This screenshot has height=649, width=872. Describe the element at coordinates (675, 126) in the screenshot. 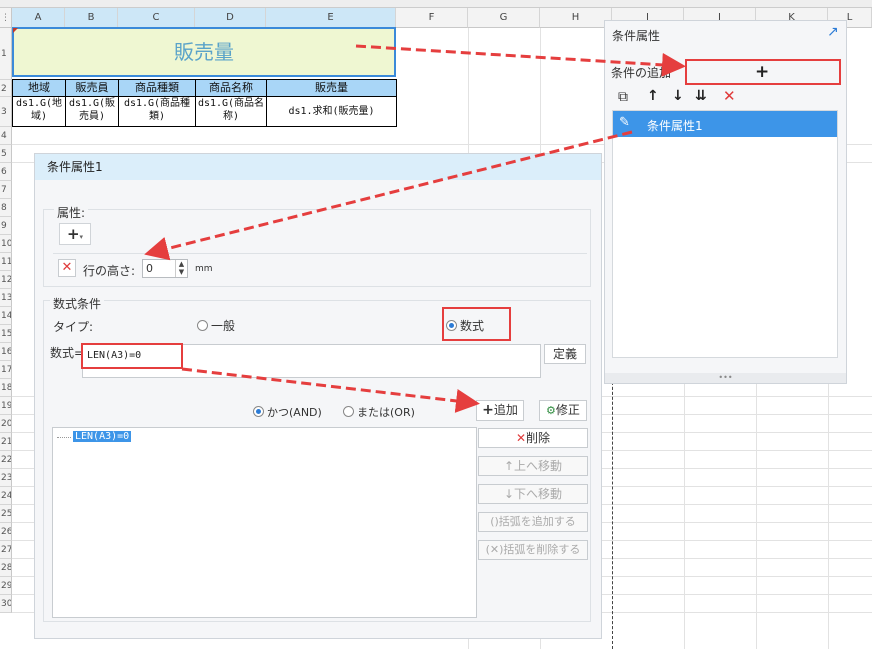

I see `condition-item-label: 条件属性1` at that location.